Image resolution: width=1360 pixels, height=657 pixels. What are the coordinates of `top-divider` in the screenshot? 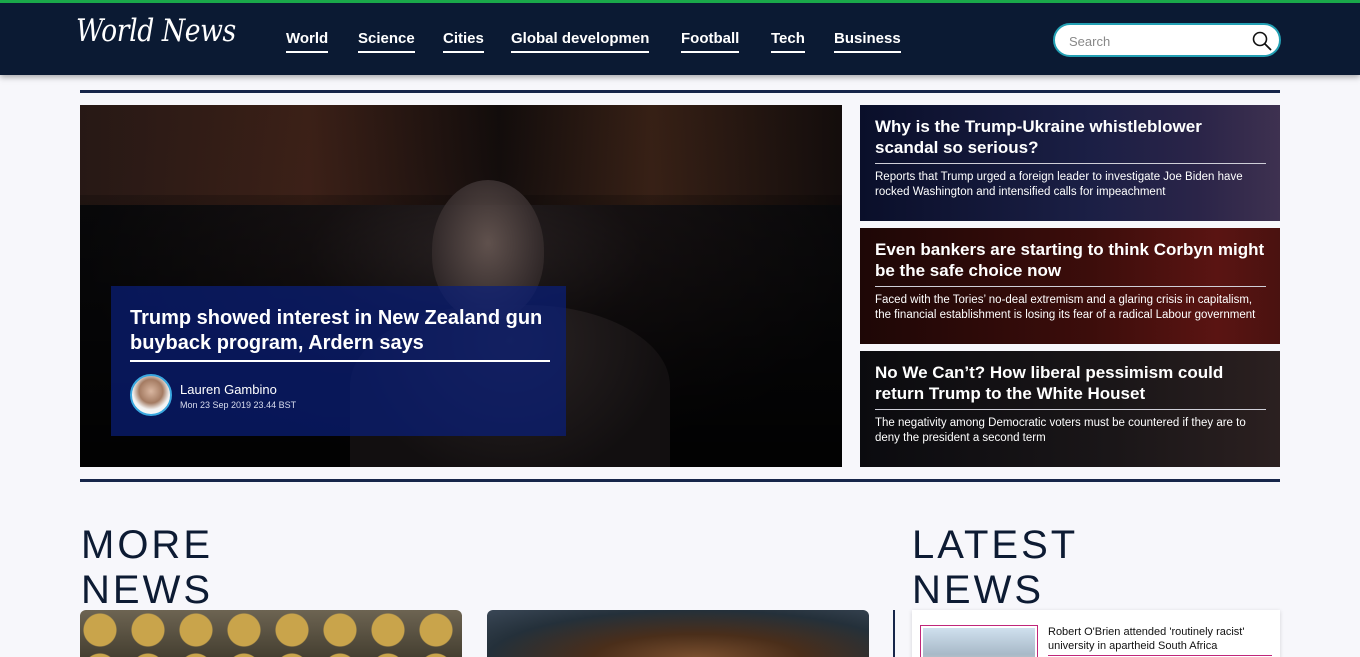 It's located at (680, 91).